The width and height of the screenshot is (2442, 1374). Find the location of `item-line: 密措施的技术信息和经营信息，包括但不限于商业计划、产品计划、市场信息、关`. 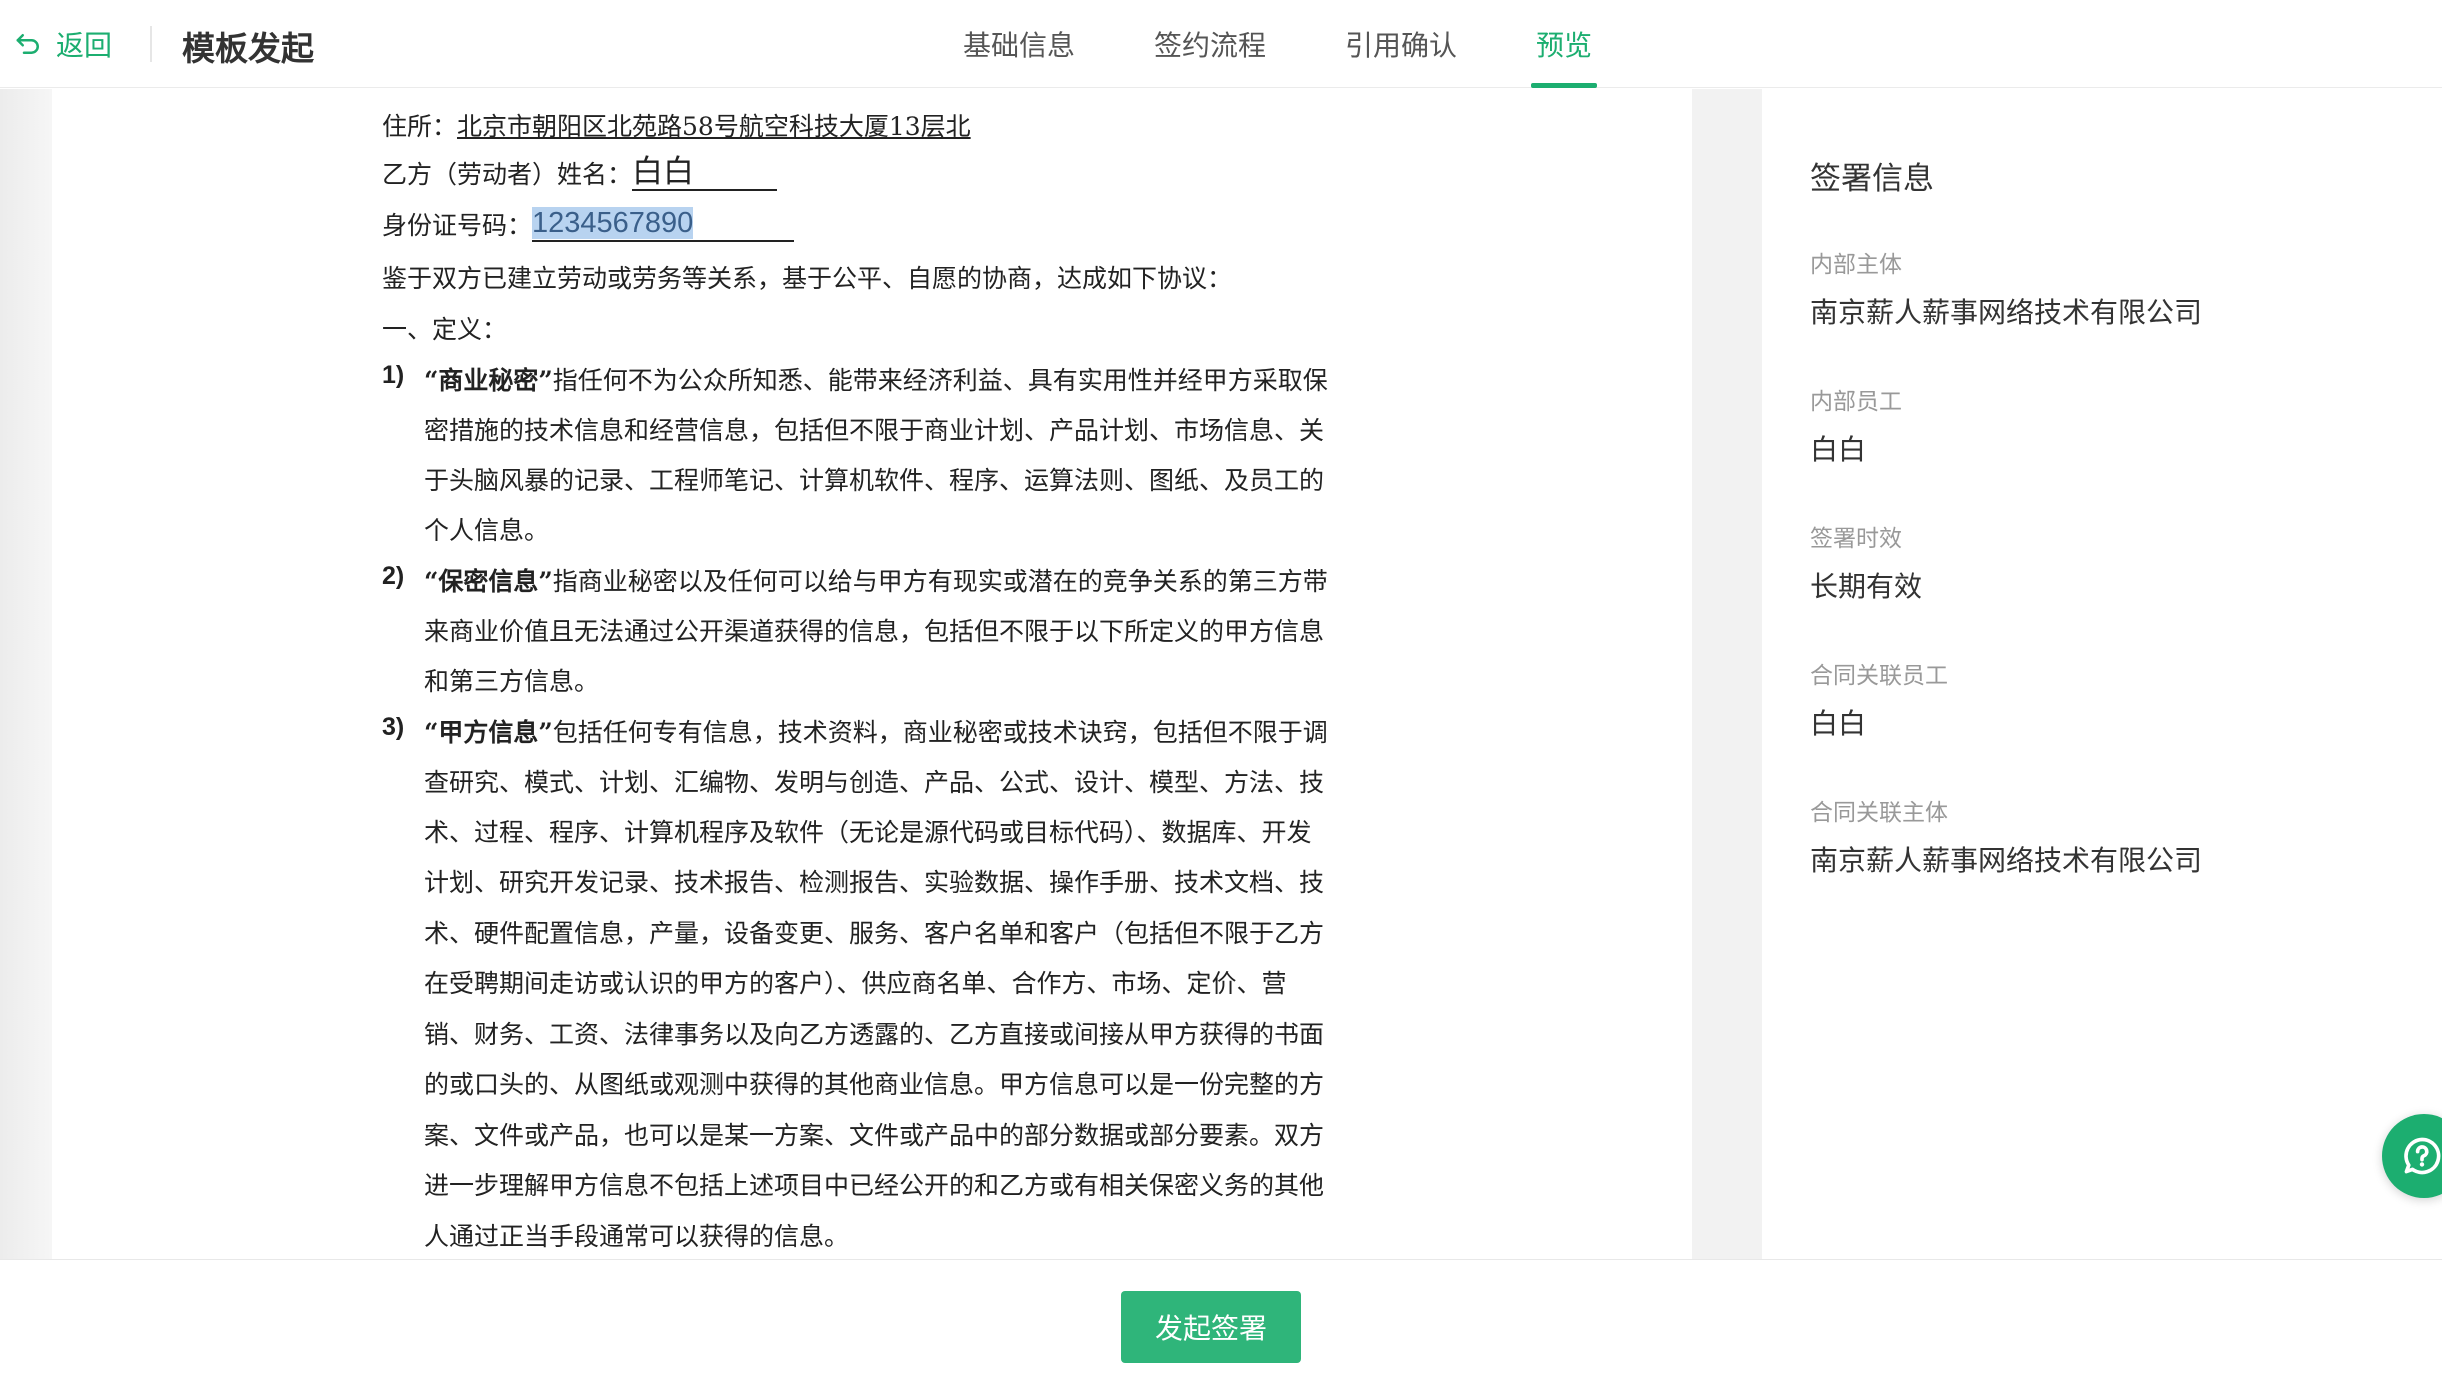

item-line: 密措施的技术信息和经营信息，包括但不限于商业计划、产品计划、市场信息、关 is located at coordinates (874, 430).